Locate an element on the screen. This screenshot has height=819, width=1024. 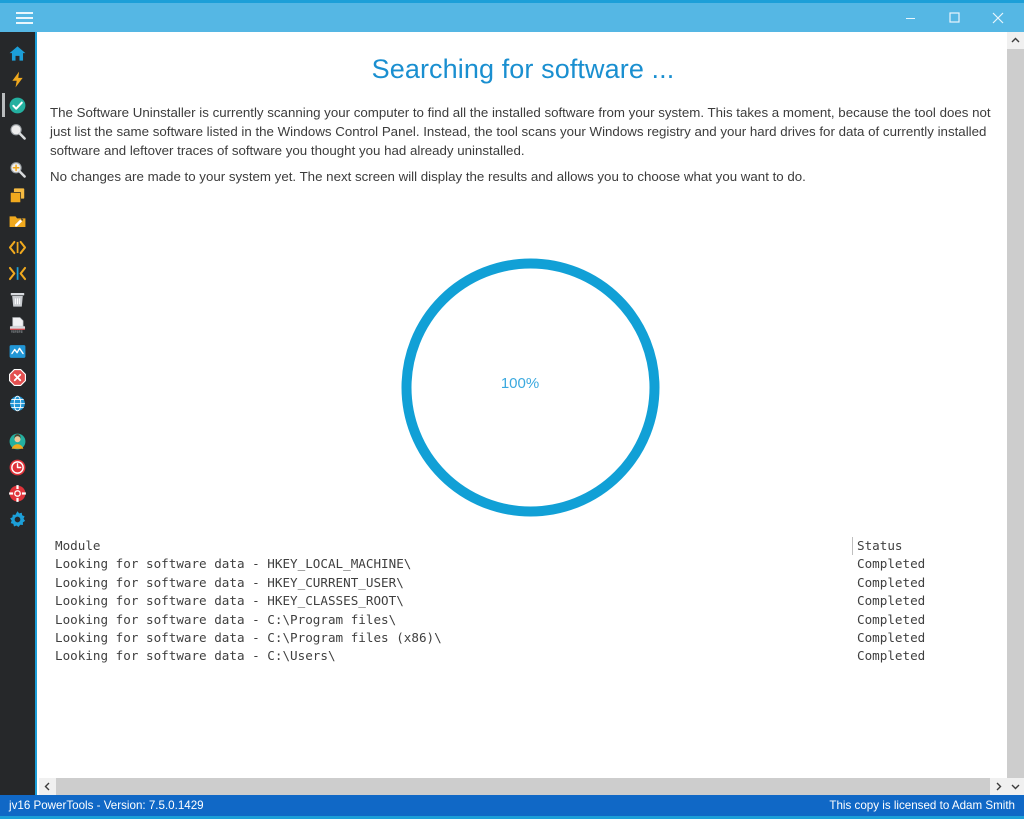
scroll-left-button is located at coordinates (47, 786).